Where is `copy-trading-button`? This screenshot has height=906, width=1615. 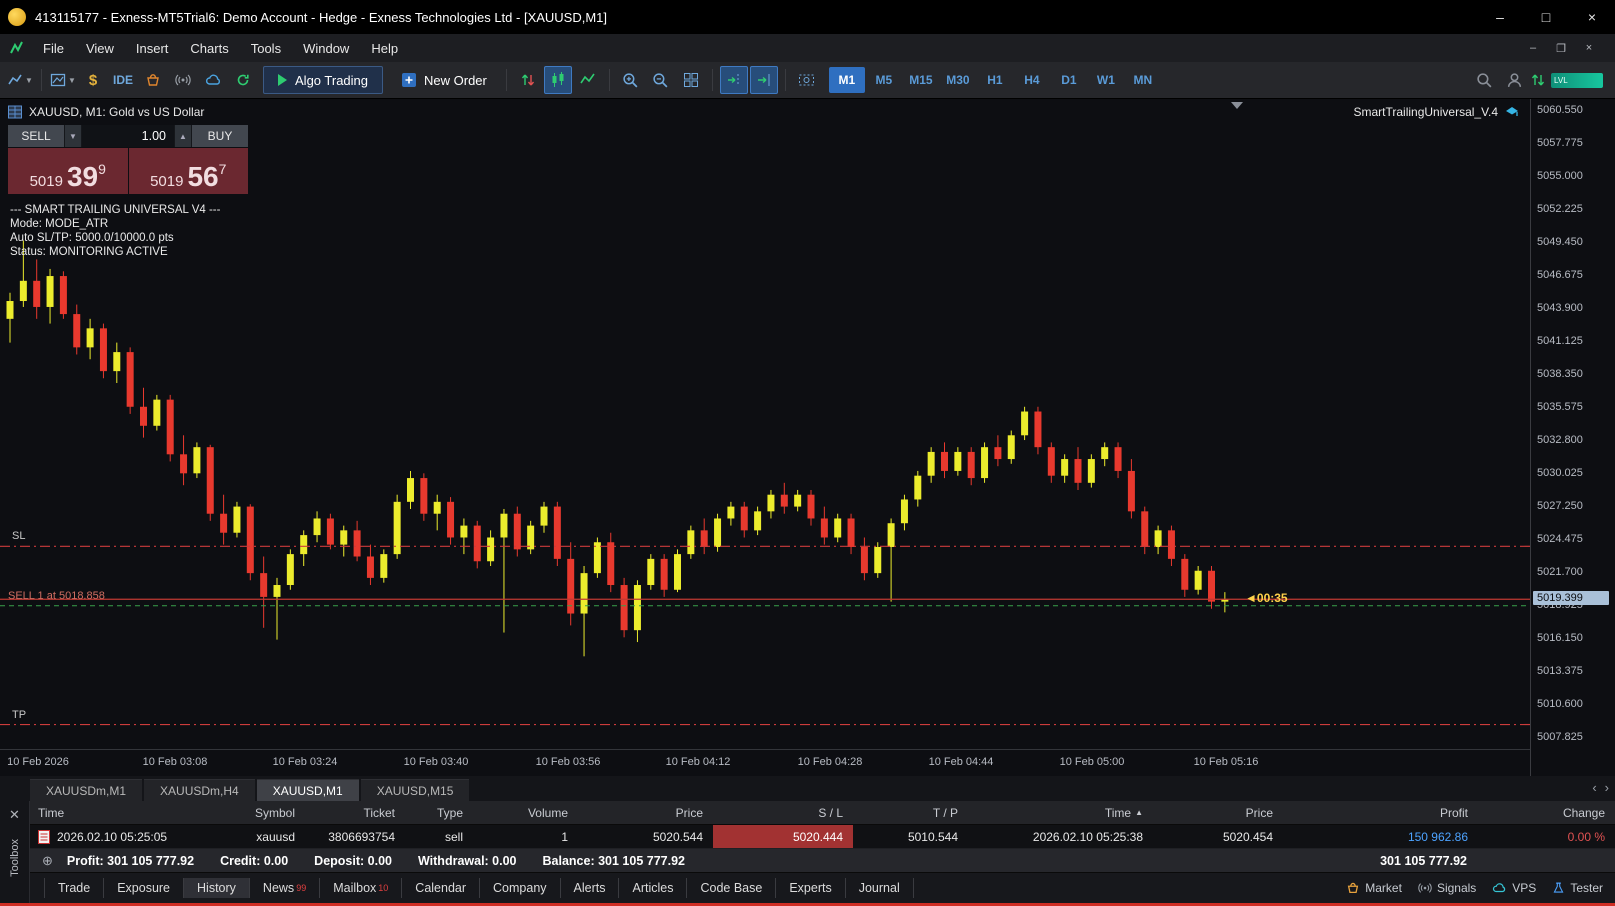 copy-trading-button is located at coordinates (243, 80).